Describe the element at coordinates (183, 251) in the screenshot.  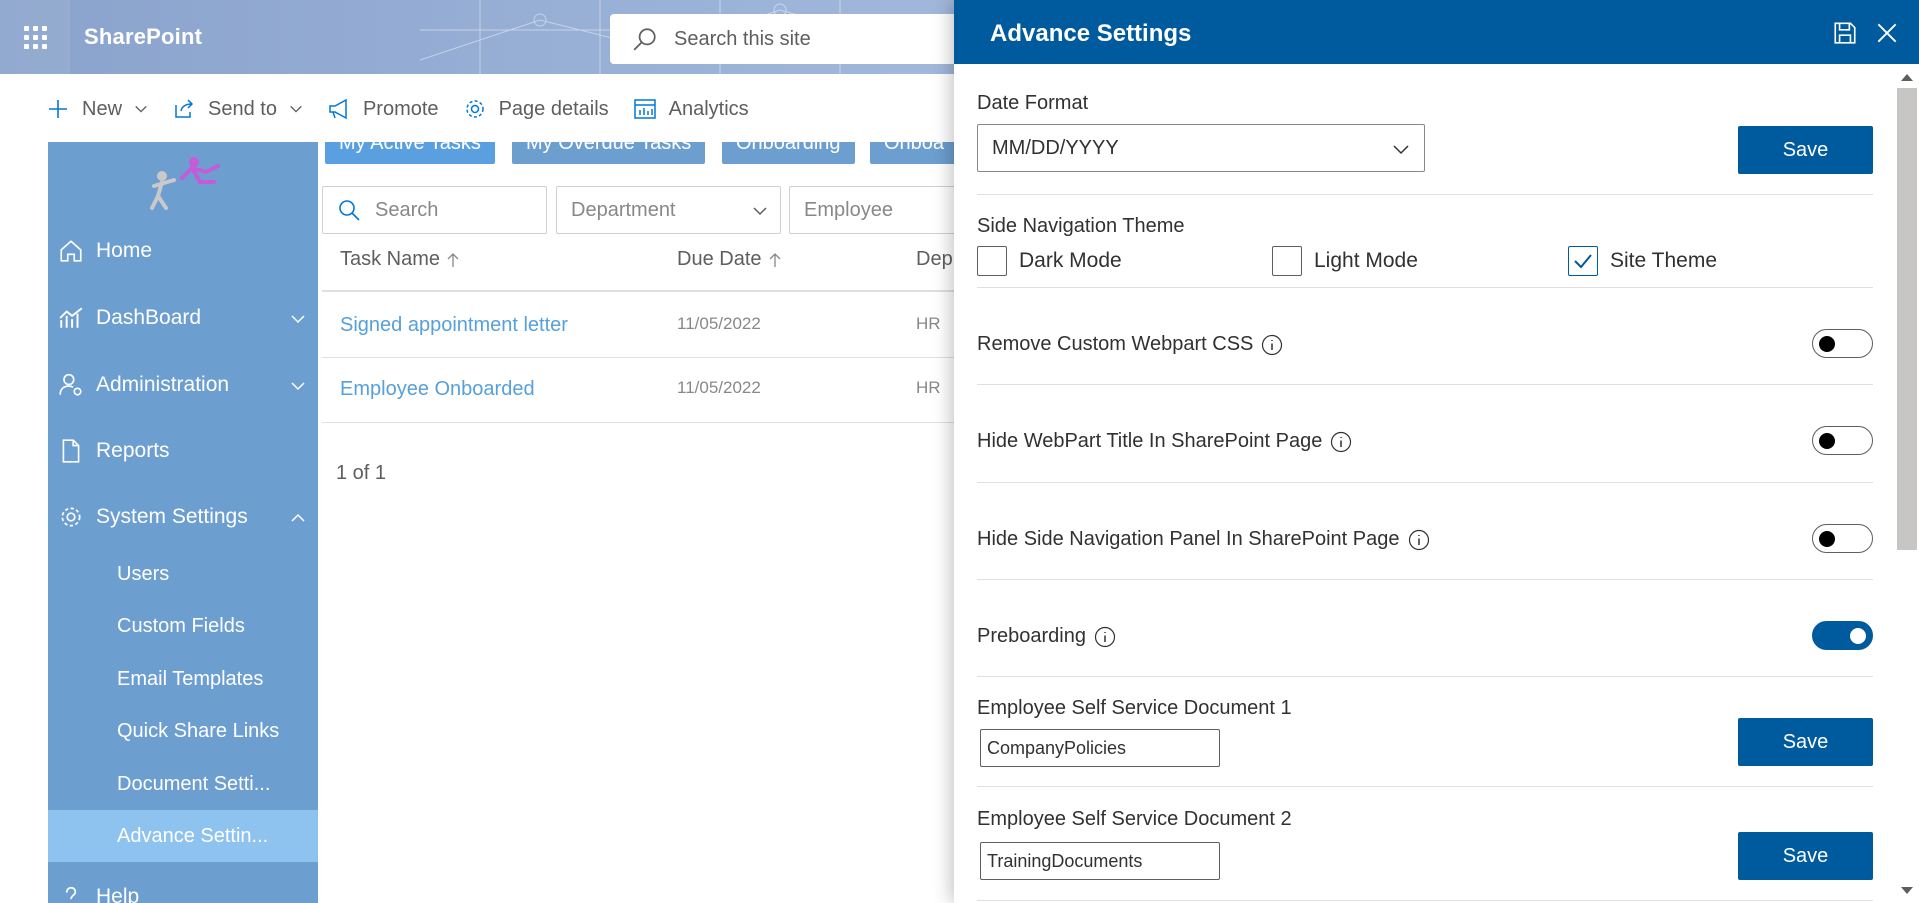
I see `sidebar-item-home: Home` at that location.